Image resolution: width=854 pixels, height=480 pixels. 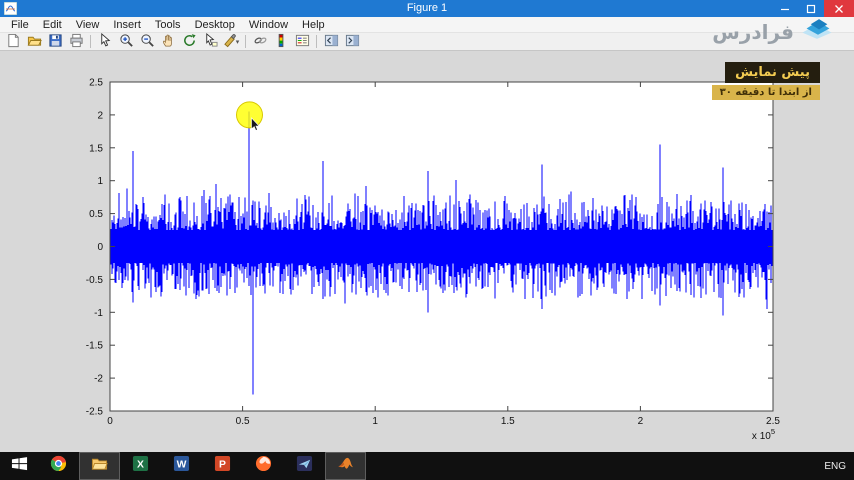 I want to click on maximize-button, so click(x=811, y=8).